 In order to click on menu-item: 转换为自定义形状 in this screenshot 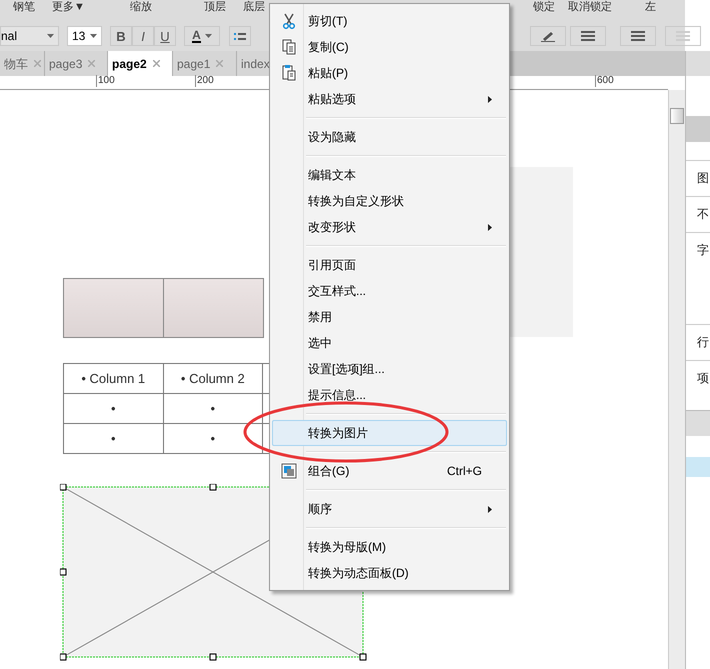, I will do `click(389, 201)`.